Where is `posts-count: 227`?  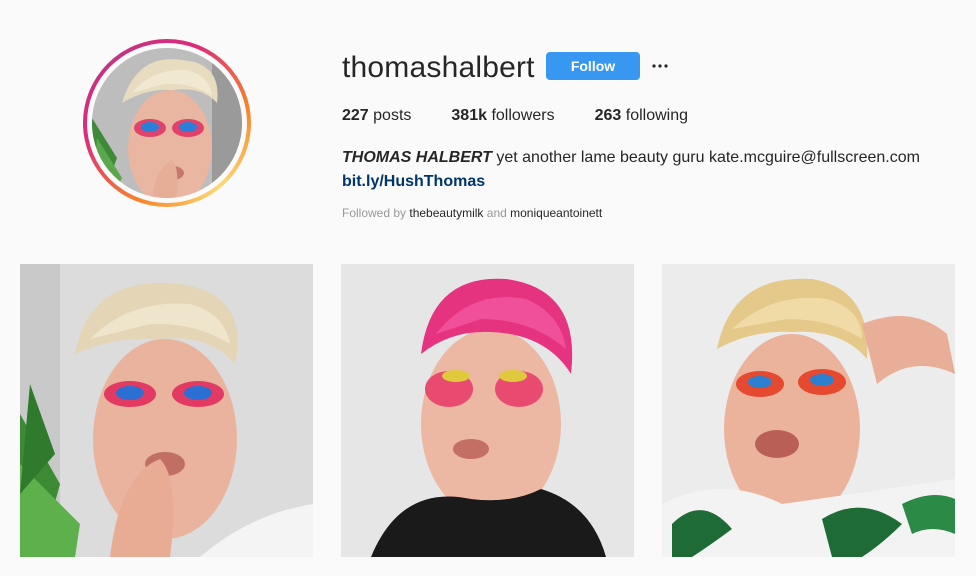
posts-count: 227 is located at coordinates (355, 115).